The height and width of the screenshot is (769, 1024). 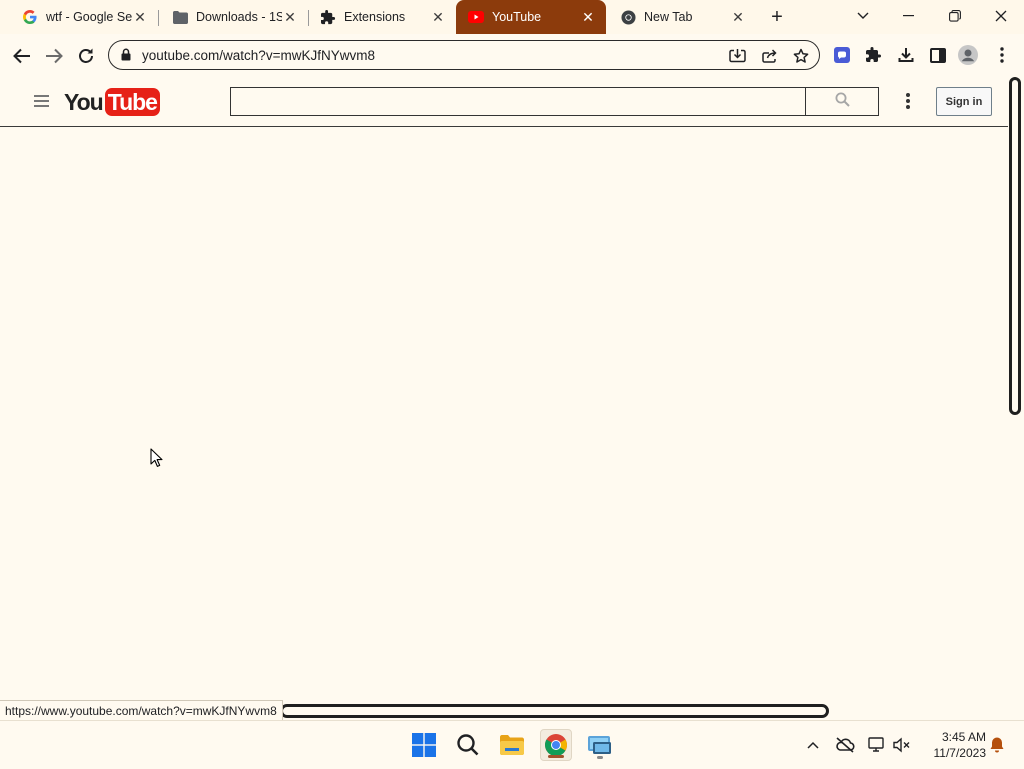 I want to click on lock-icon, so click(x=126, y=57).